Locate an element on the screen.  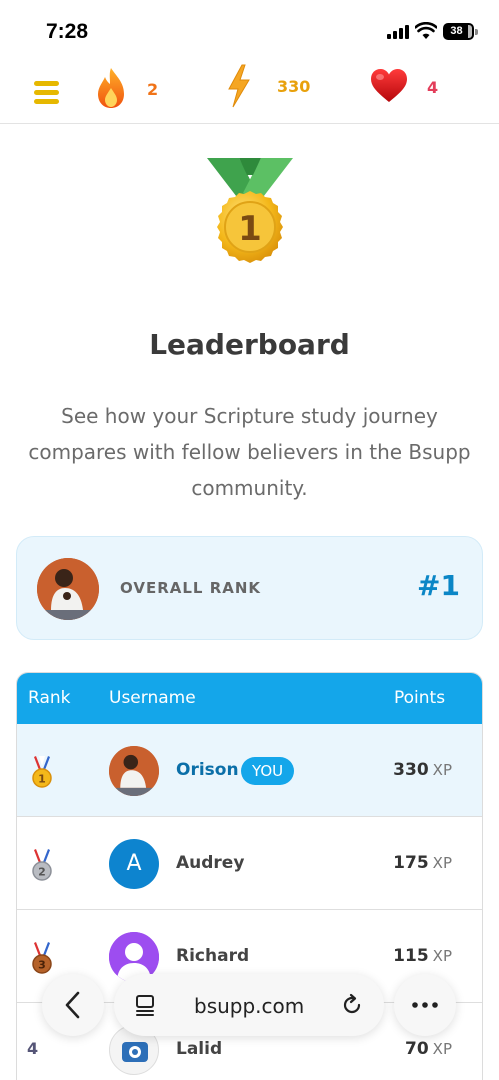
cellular-signal-icon is located at coordinates (398, 32).